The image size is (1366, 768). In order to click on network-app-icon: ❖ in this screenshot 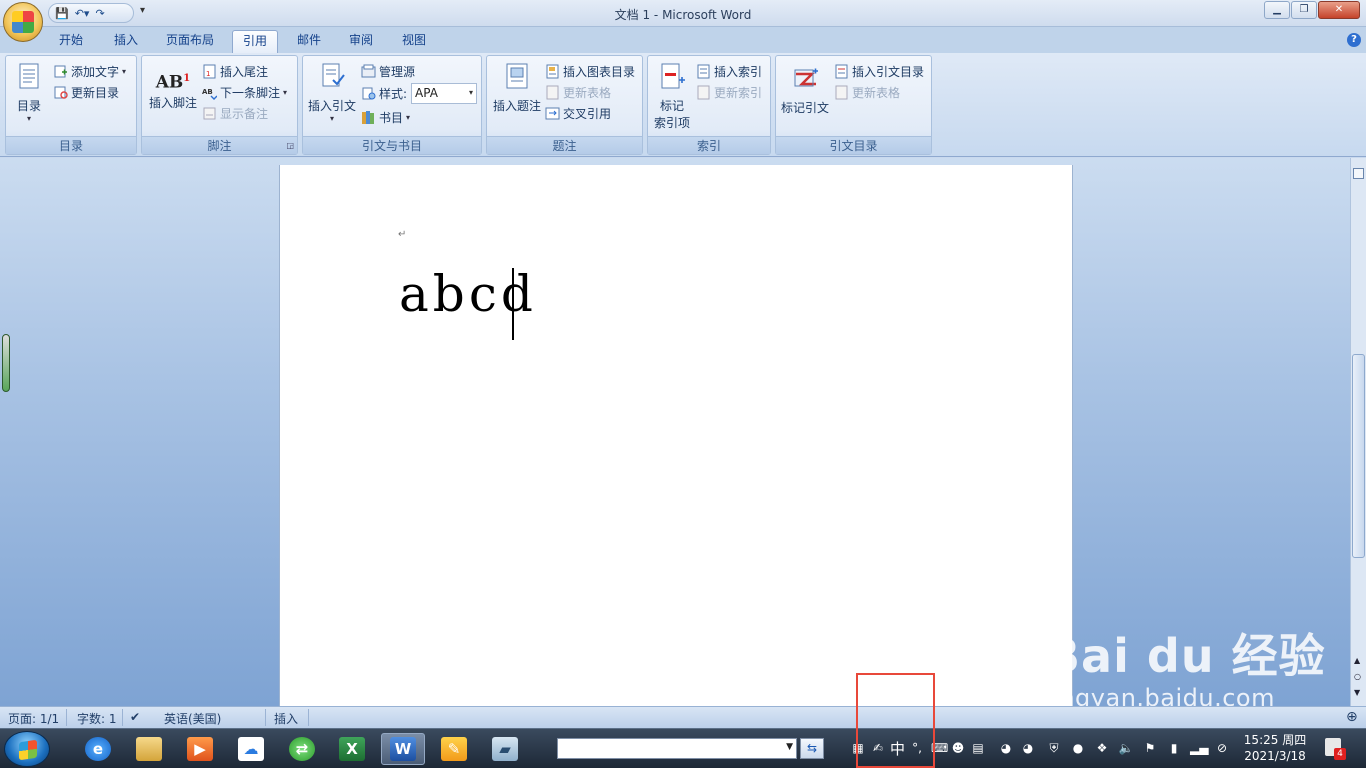, I will do `click(1102, 748)`.